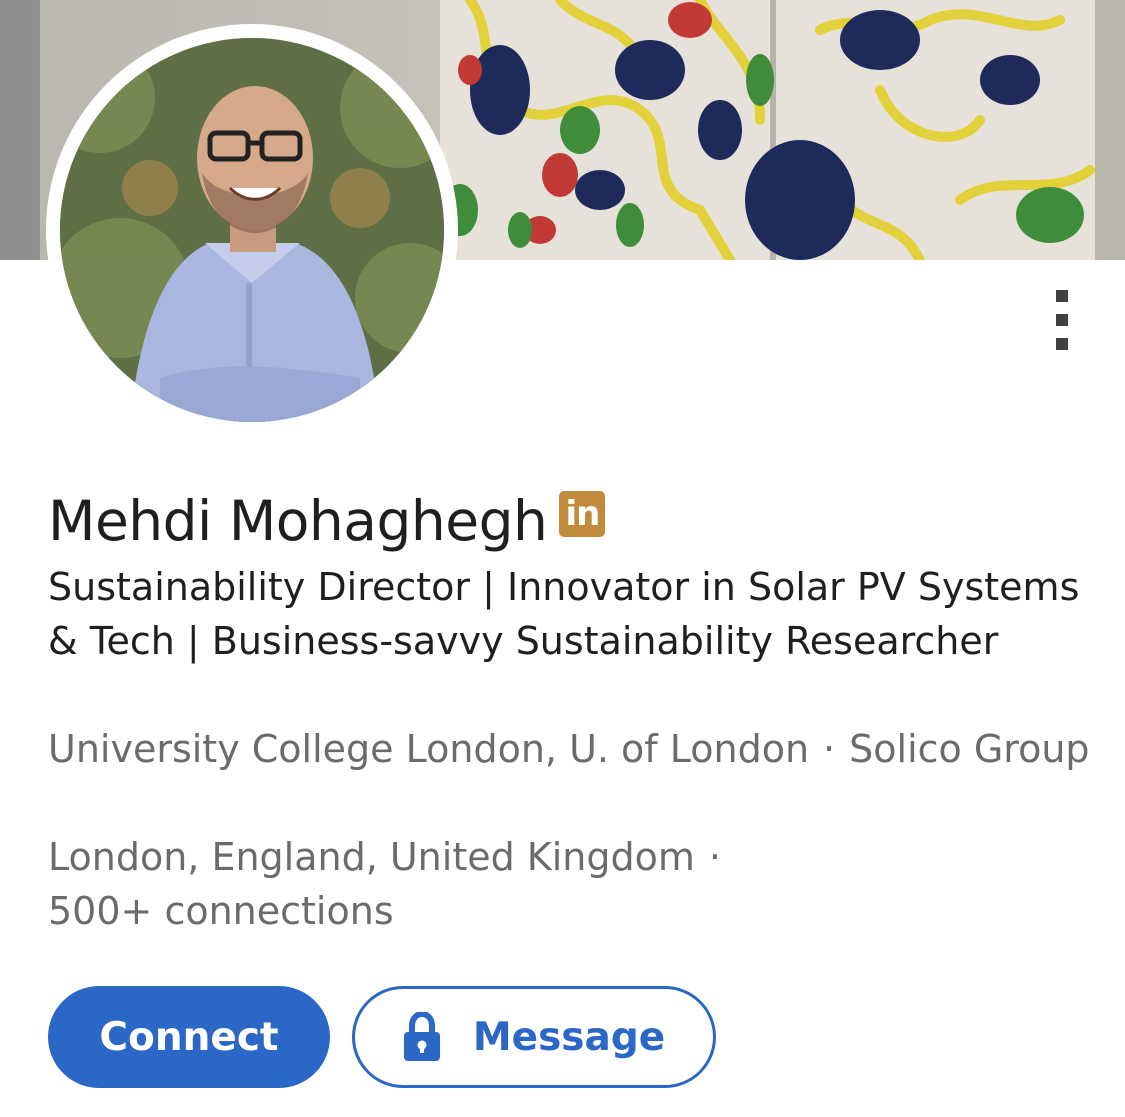  I want to click on company-link: Solico Group, so click(969, 749).